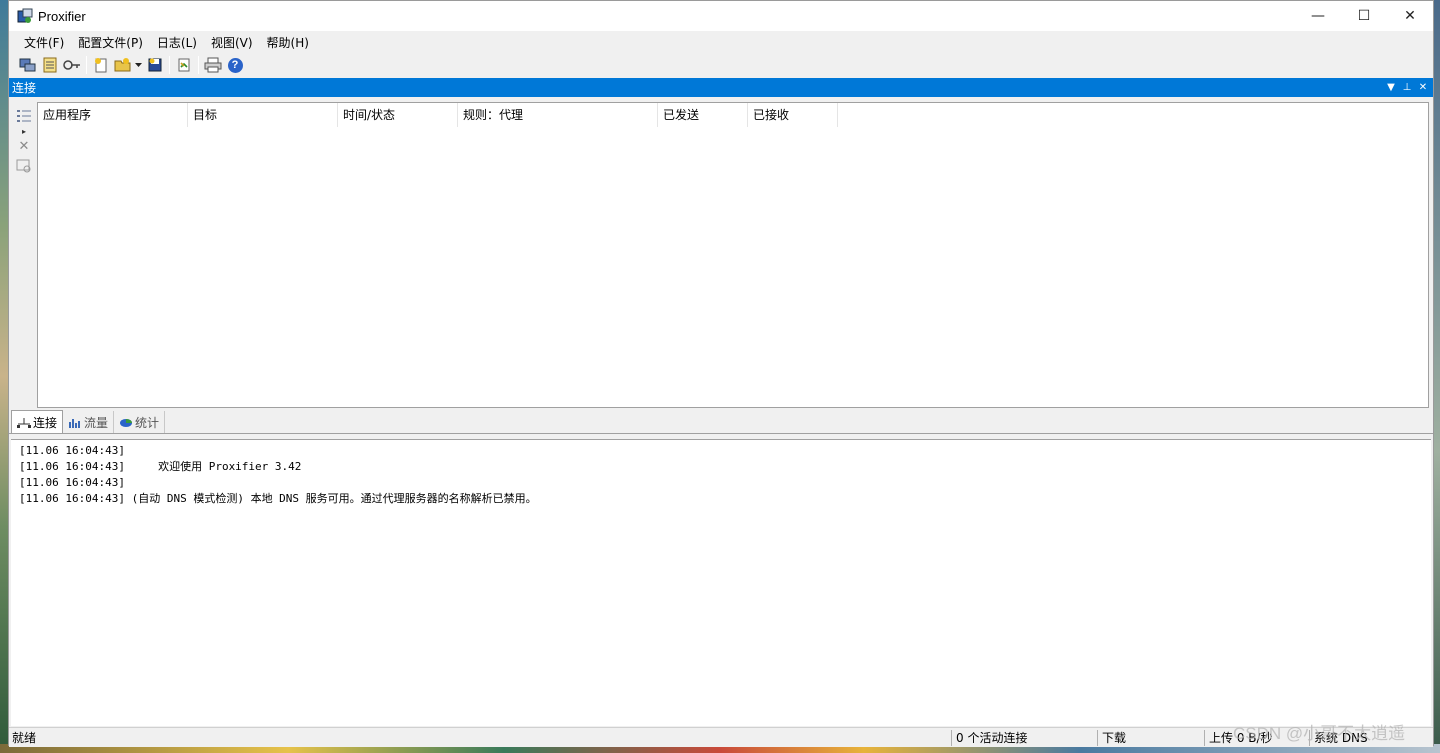  I want to click on window-title: Proxifier, so click(62, 16).